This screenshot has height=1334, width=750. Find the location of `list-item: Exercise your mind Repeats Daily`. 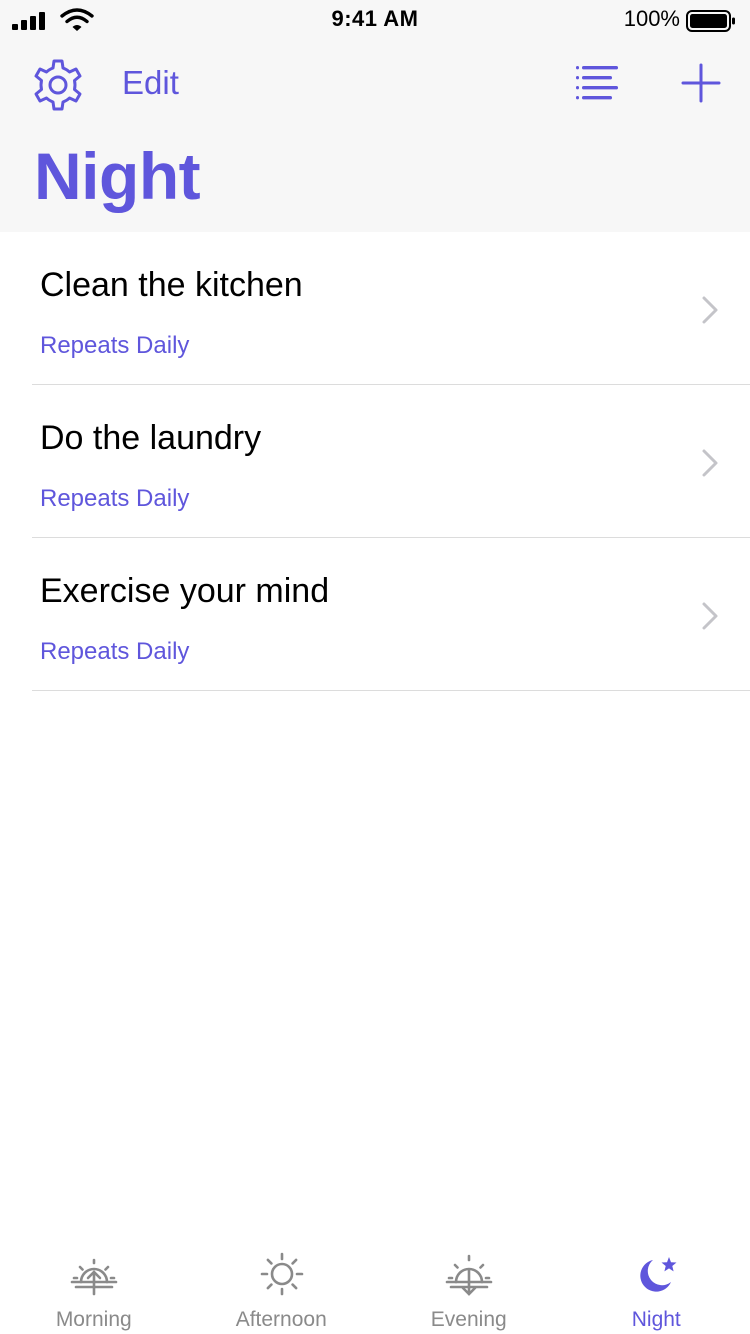

list-item: Exercise your mind Repeats Daily is located at coordinates (375, 614).